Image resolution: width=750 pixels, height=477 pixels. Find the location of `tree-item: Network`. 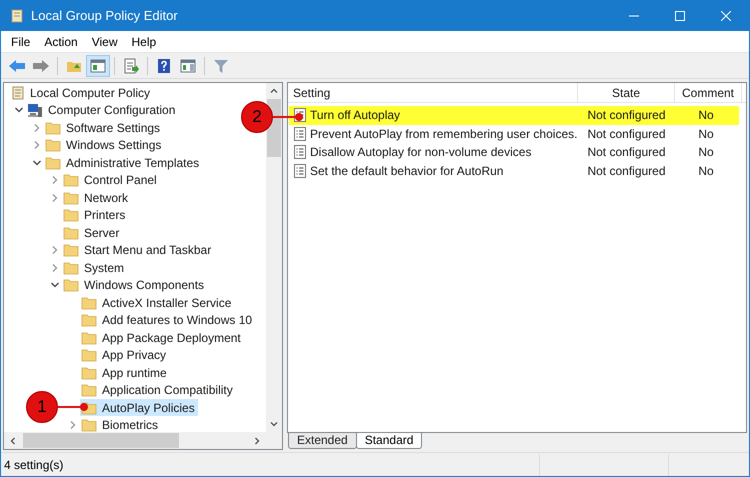

tree-item: Network is located at coordinates (97, 197).